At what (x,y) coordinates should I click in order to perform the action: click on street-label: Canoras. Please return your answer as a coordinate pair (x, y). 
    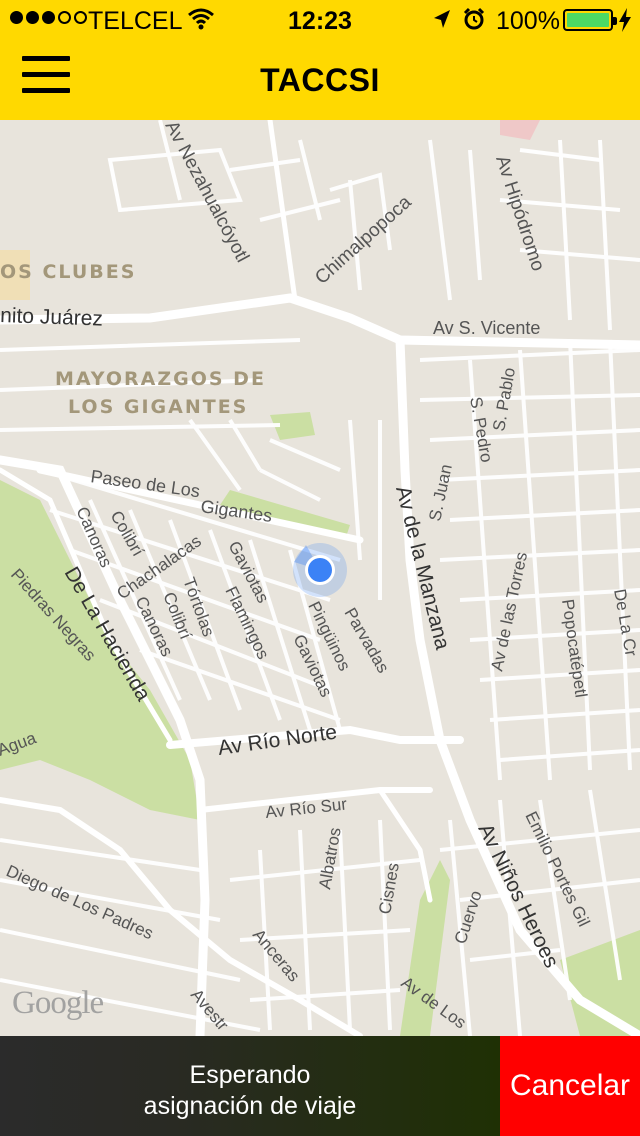
    Looking at the image, I should click on (93, 537).